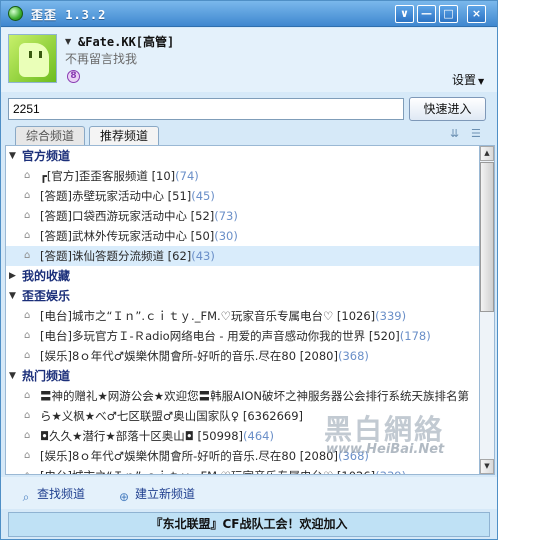 This screenshot has height=540, width=533. What do you see at coordinates (52, 494) in the screenshot?
I see `find-channel-link: ⌕ 查找频道` at bounding box center [52, 494].